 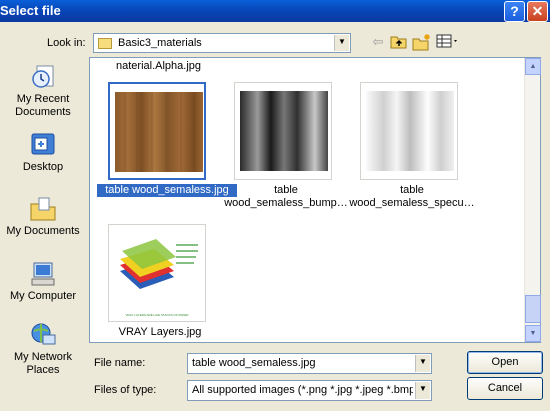 I want to click on close-button: ✕, so click(x=537, y=11).